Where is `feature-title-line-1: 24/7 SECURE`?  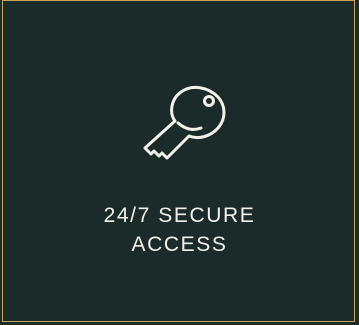
feature-title-line-1: 24/7 SECURE is located at coordinates (179, 215).